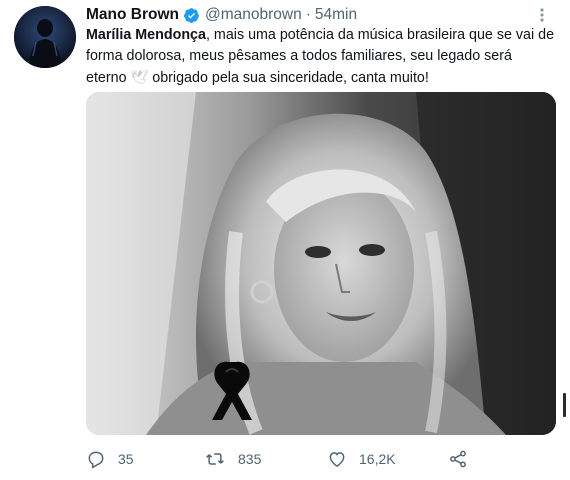 The height and width of the screenshot is (480, 570). Describe the element at coordinates (146, 35) in the screenshot. I see `mentioned-name: Marília Mendonça` at that location.